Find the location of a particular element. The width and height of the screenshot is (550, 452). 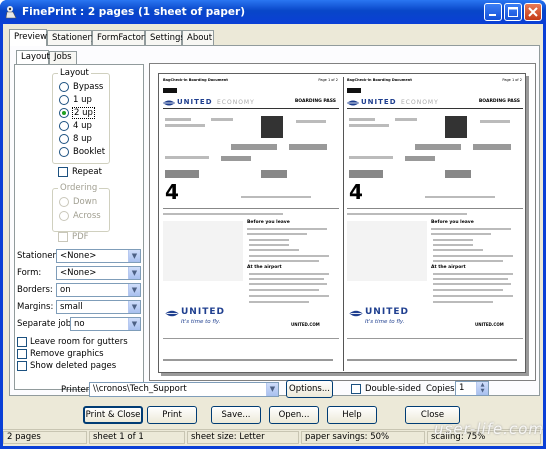

margins-select: small ▼ is located at coordinates (98, 307).